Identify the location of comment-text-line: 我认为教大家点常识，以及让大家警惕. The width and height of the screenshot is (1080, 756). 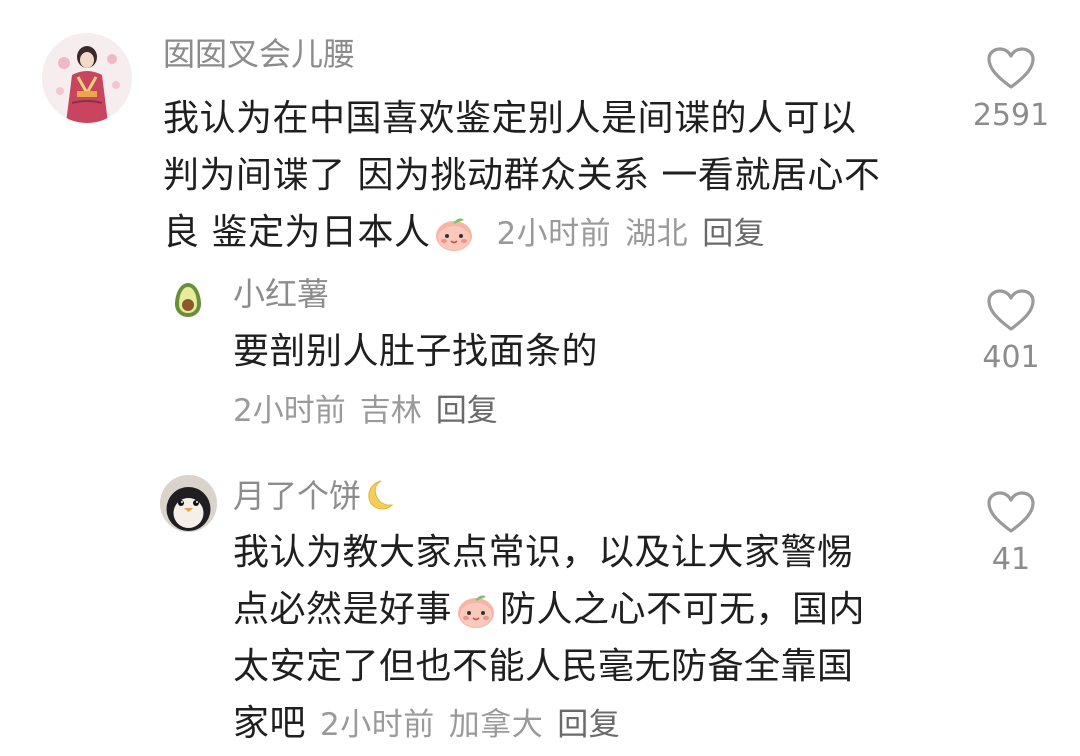
(543, 552).